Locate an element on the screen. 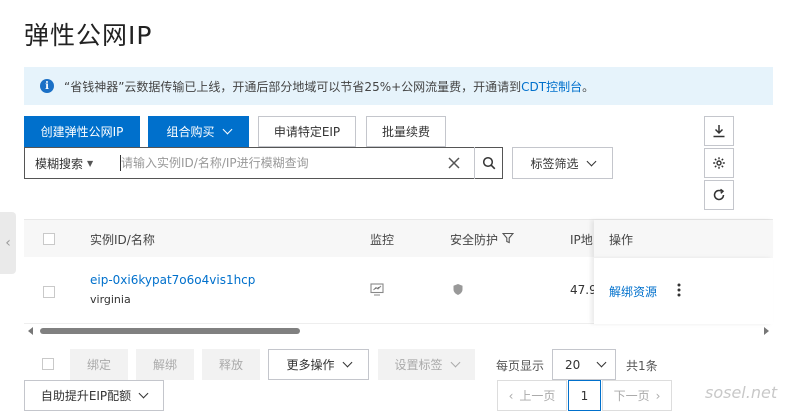  search-button is located at coordinates (488, 163).